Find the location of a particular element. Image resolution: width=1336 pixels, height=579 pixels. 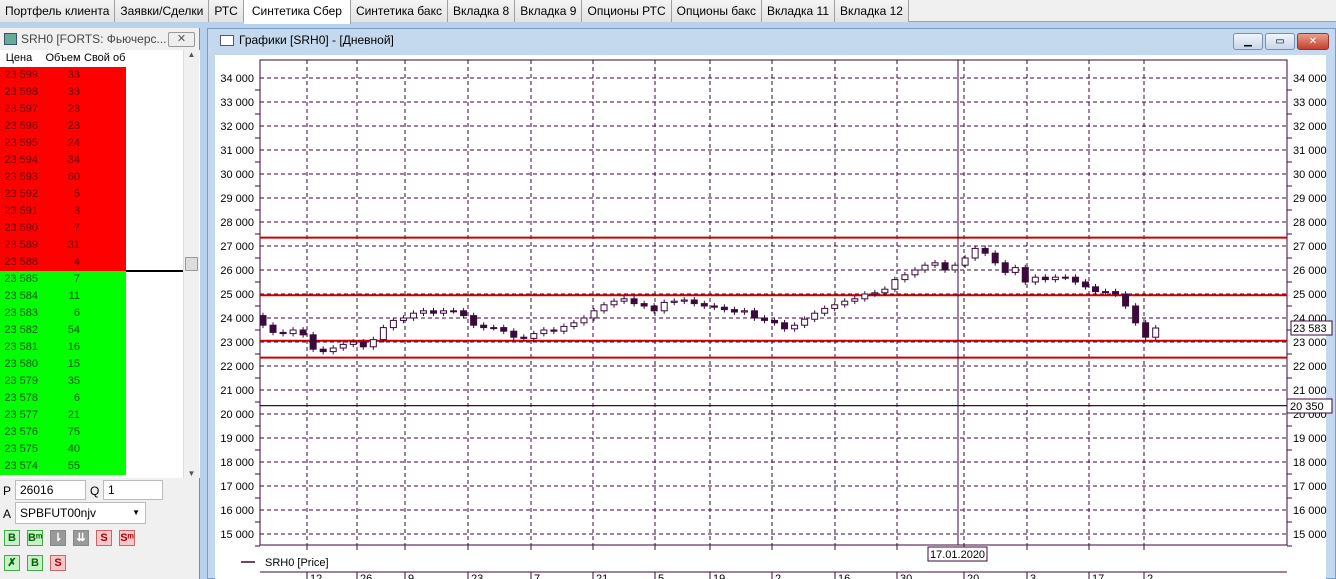

y-tick-label-left: 18 000 is located at coordinates (237, 463).